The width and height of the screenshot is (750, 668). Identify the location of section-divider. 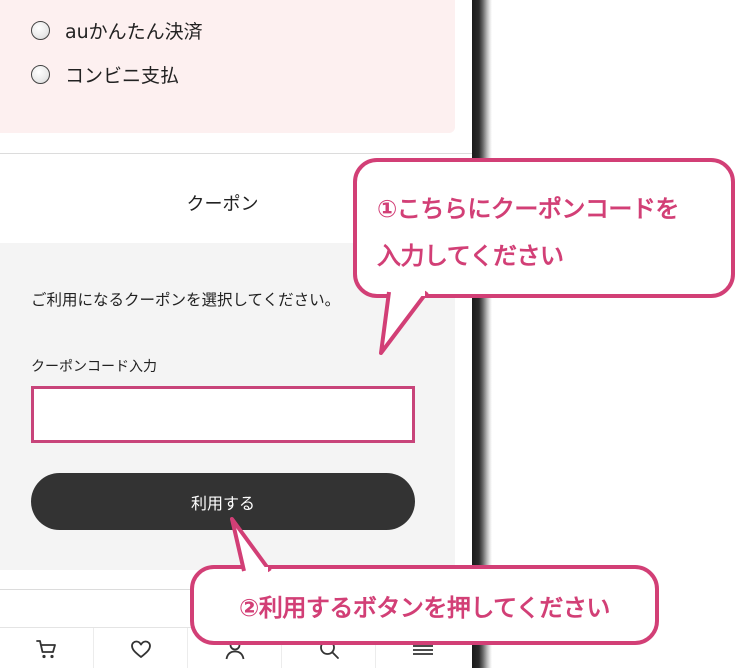
(236, 153).